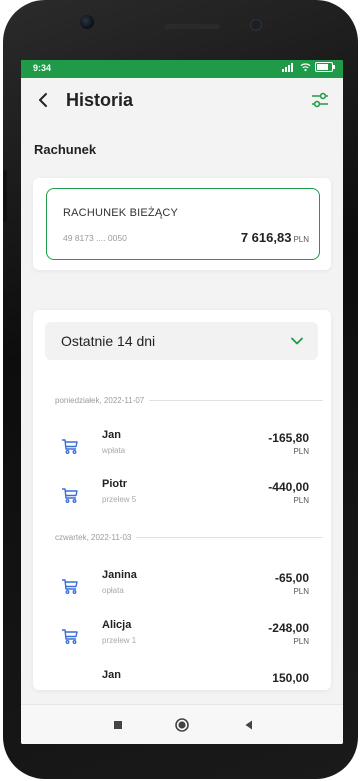 The image size is (363, 781). I want to click on account-balance: 7 616,83 PLN, so click(275, 237).